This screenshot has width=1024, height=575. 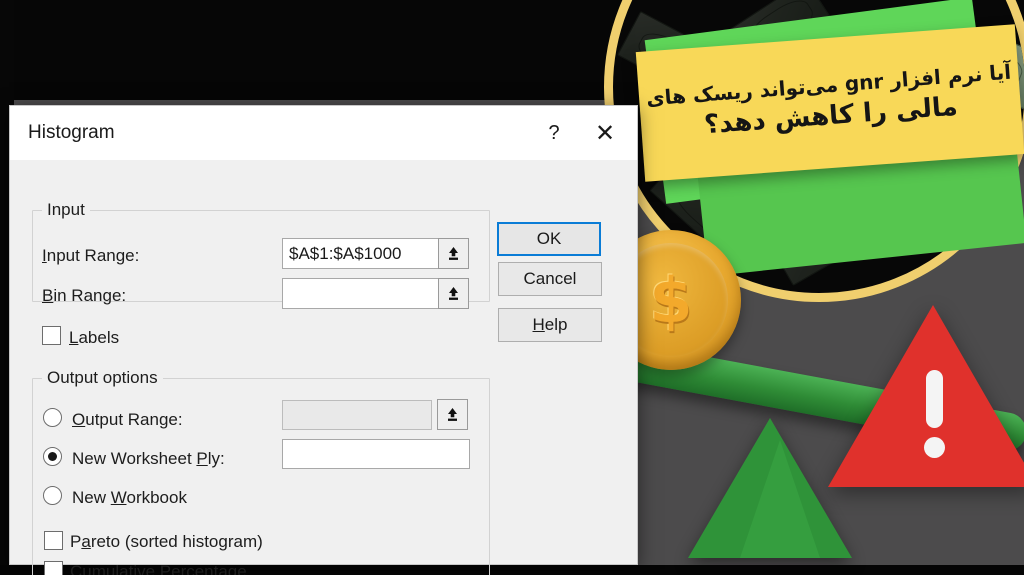 I want to click on input-range-label: Input Range:, so click(x=91, y=255).